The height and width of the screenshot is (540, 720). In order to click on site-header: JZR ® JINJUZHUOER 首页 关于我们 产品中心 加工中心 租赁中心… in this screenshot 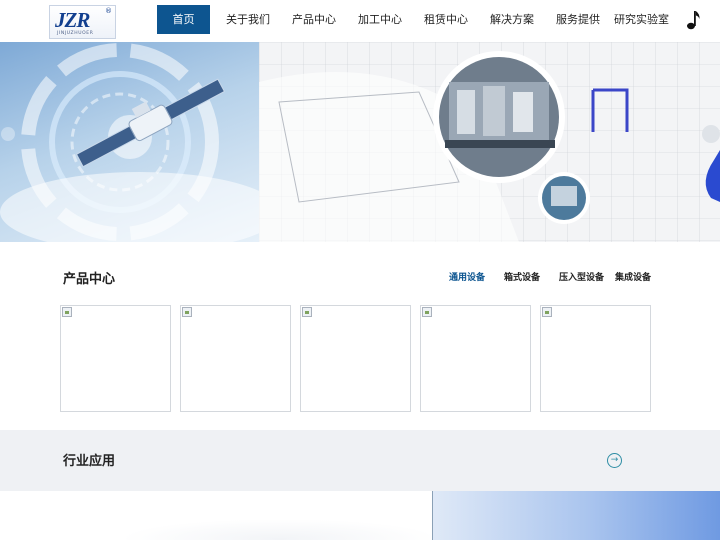, I will do `click(360, 21)`.